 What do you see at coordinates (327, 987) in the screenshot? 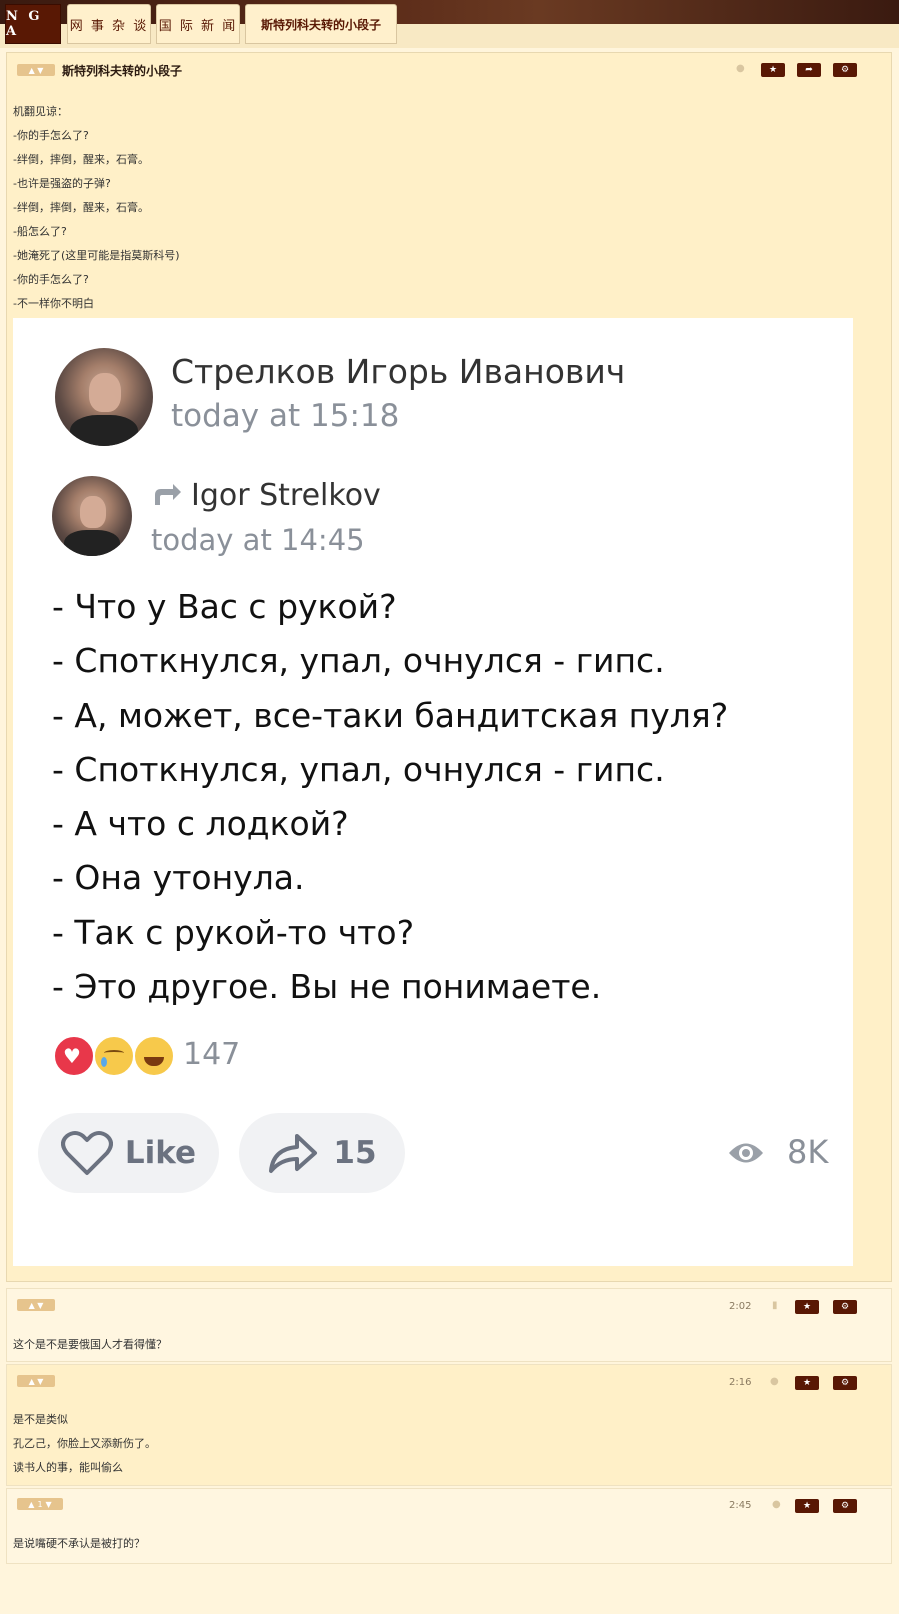
I see `message-line: - Это другое. Вы не понимаете.` at bounding box center [327, 987].